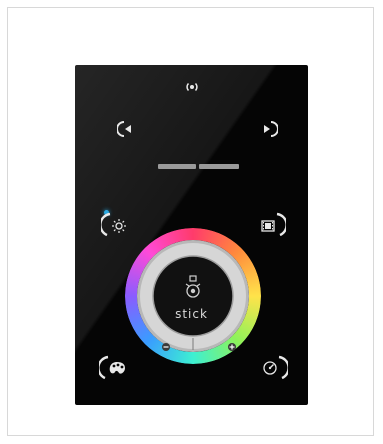  I want to click on stick-logo-icon, so click(193, 286).